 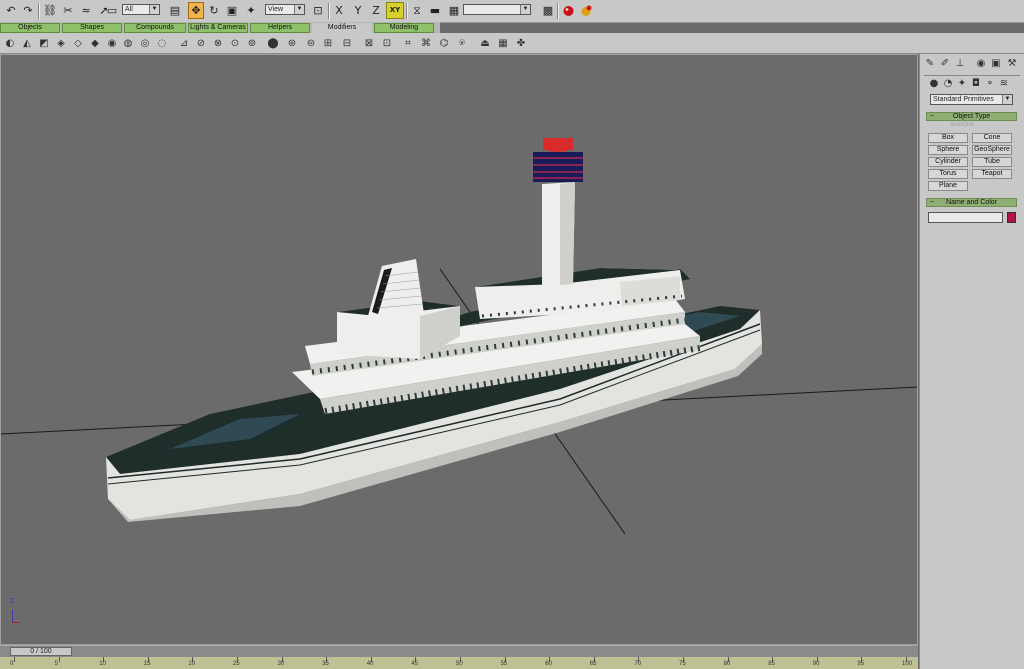 What do you see at coordinates (285, 9) in the screenshot?
I see `reference-coordinate-dropdown: View ▼` at bounding box center [285, 9].